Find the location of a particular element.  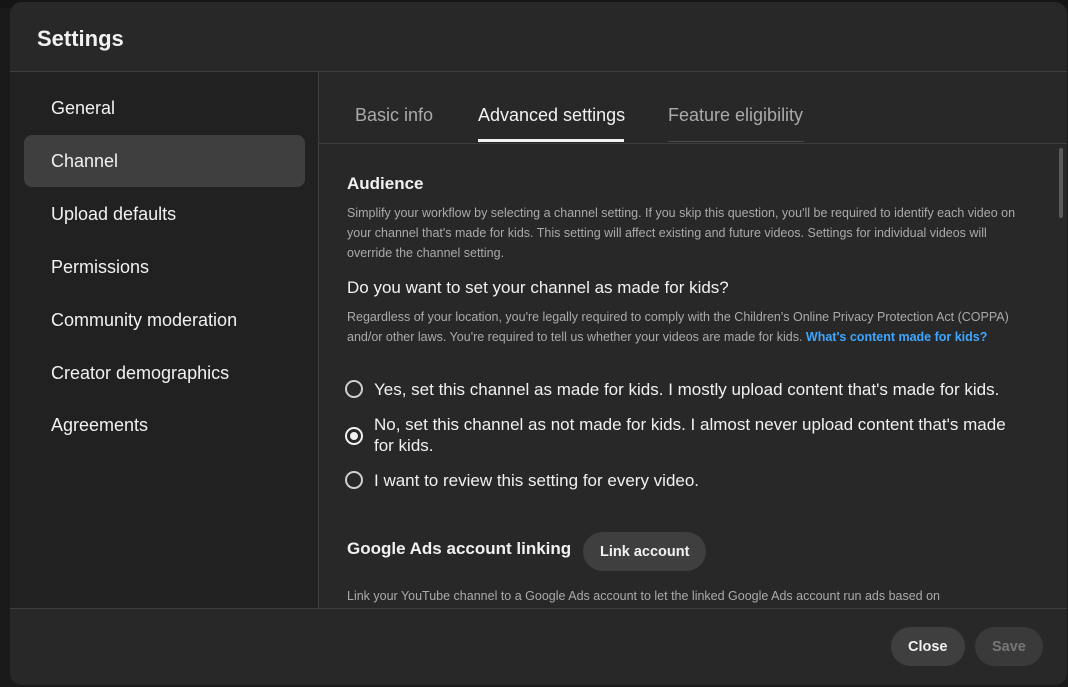

dialog-title: Settings is located at coordinates (80, 38).